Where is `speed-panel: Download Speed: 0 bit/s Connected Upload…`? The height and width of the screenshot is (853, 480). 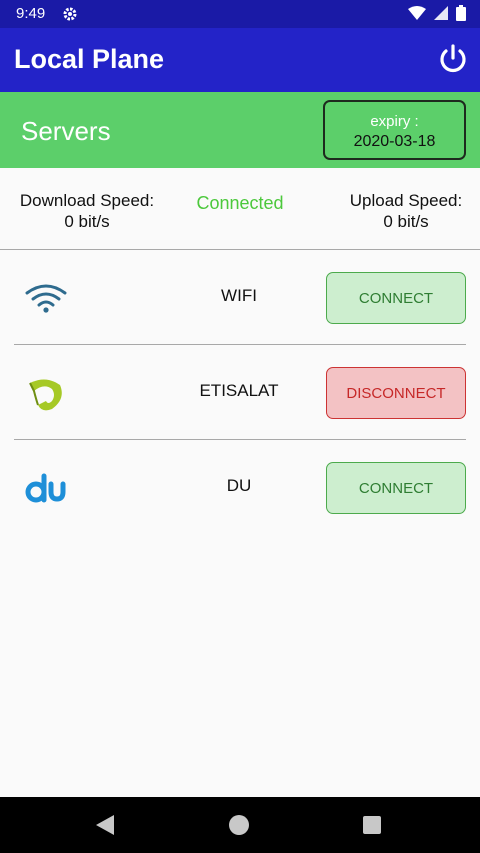
speed-panel: Download Speed: 0 bit/s Connected Upload… is located at coordinates (240, 209).